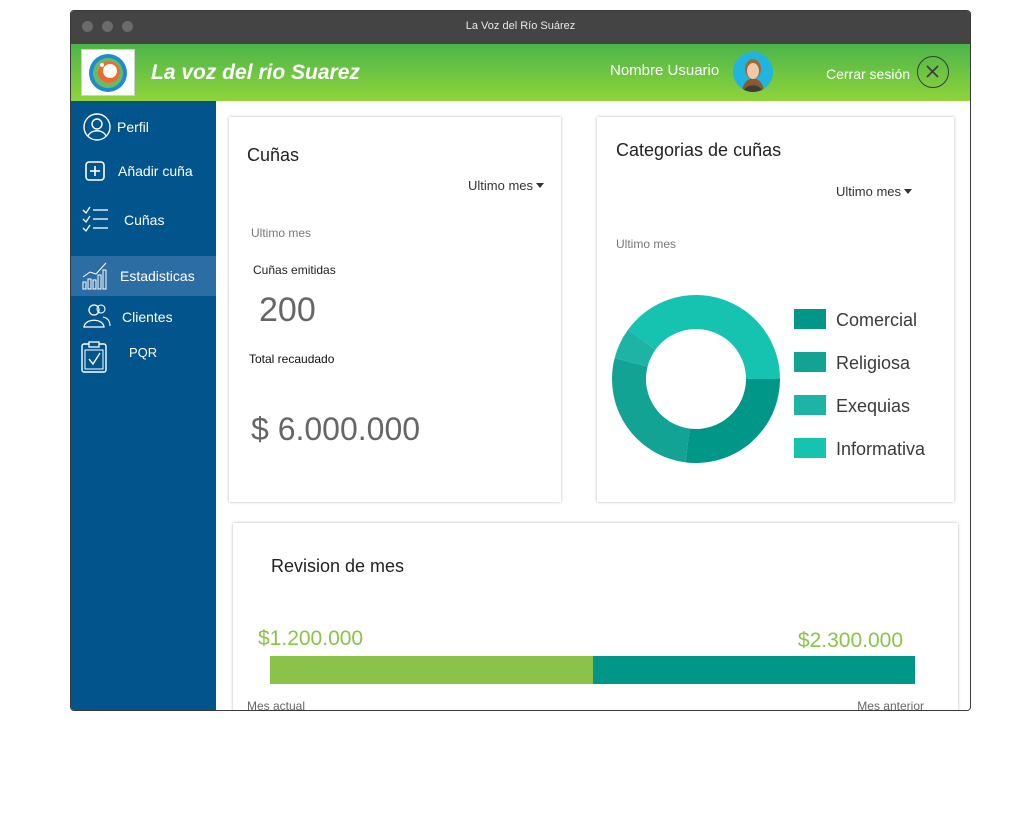  I want to click on current-month-value: $1.200.000, so click(311, 638).